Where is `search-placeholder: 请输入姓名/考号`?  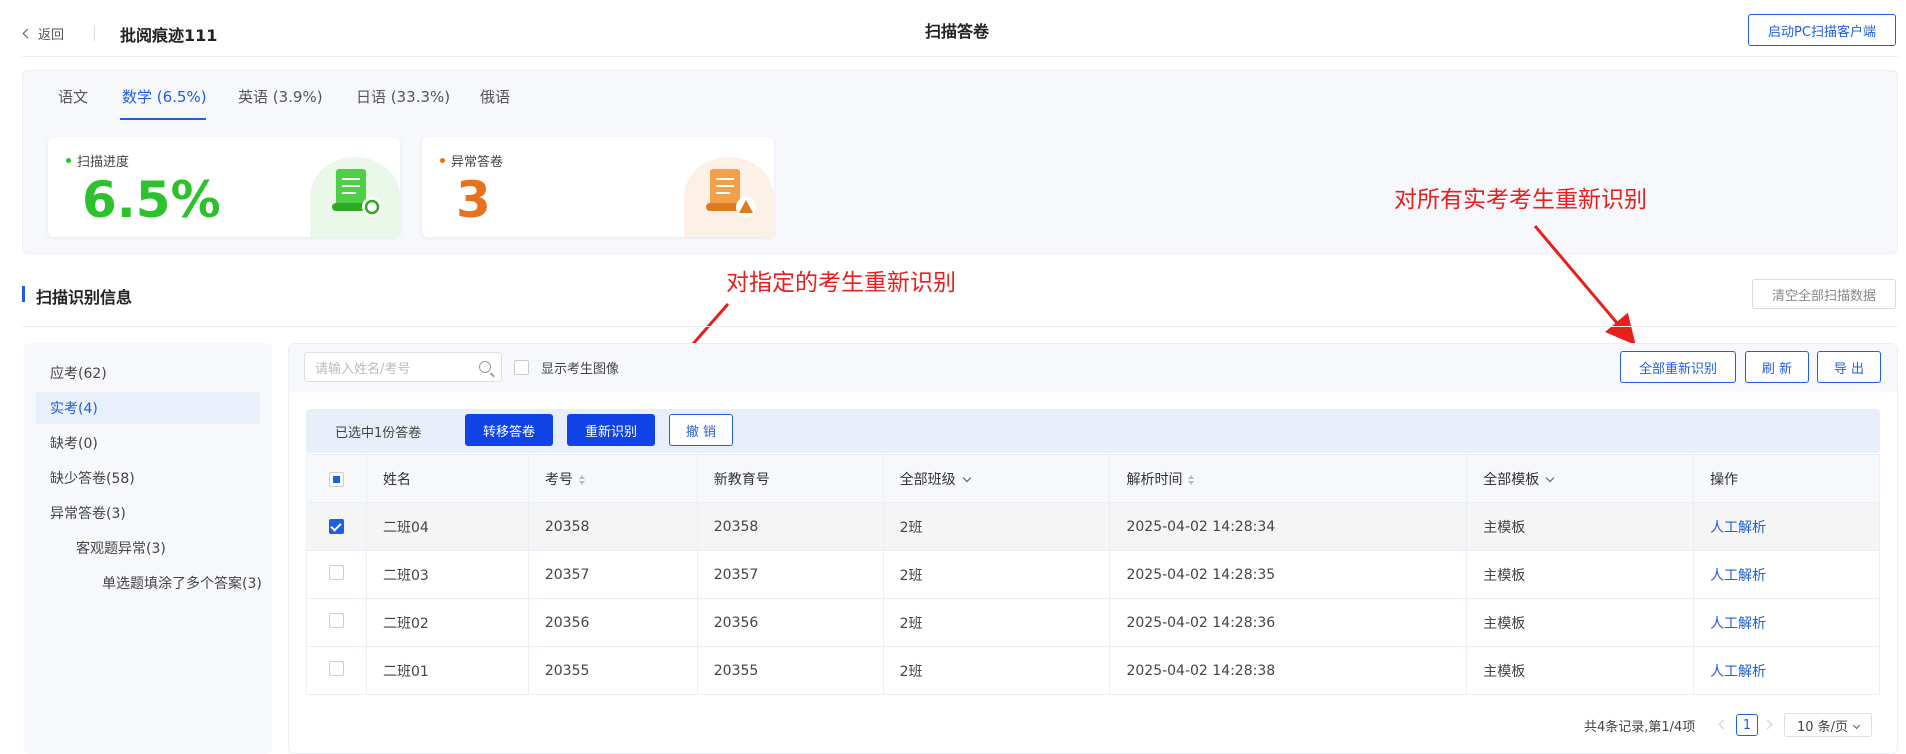 search-placeholder: 请输入姓名/考号 is located at coordinates (363, 369).